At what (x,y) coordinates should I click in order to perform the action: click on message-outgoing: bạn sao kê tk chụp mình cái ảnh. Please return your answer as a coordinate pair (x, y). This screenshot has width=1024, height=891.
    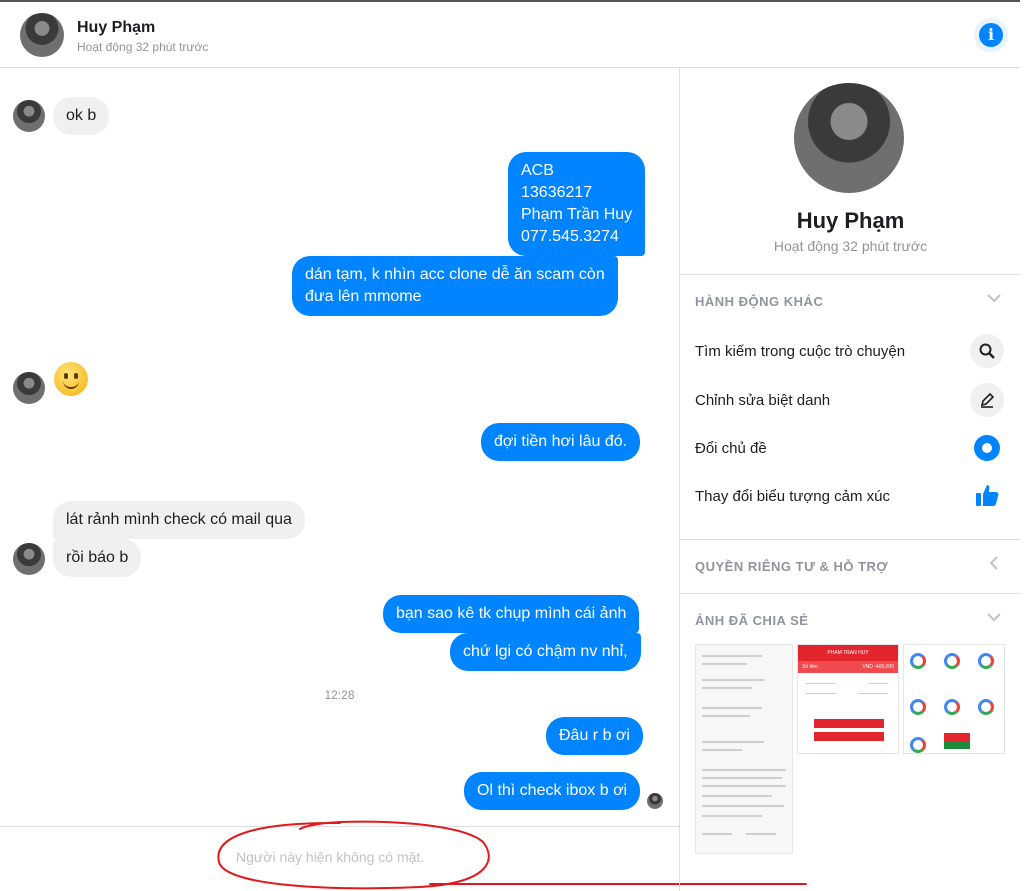
    Looking at the image, I should click on (511, 614).